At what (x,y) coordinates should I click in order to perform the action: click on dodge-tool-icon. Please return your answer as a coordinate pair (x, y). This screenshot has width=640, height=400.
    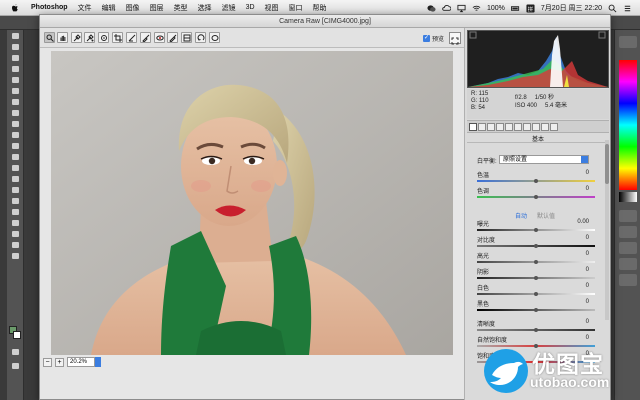
    Looking at the image, I should click on (15, 178).